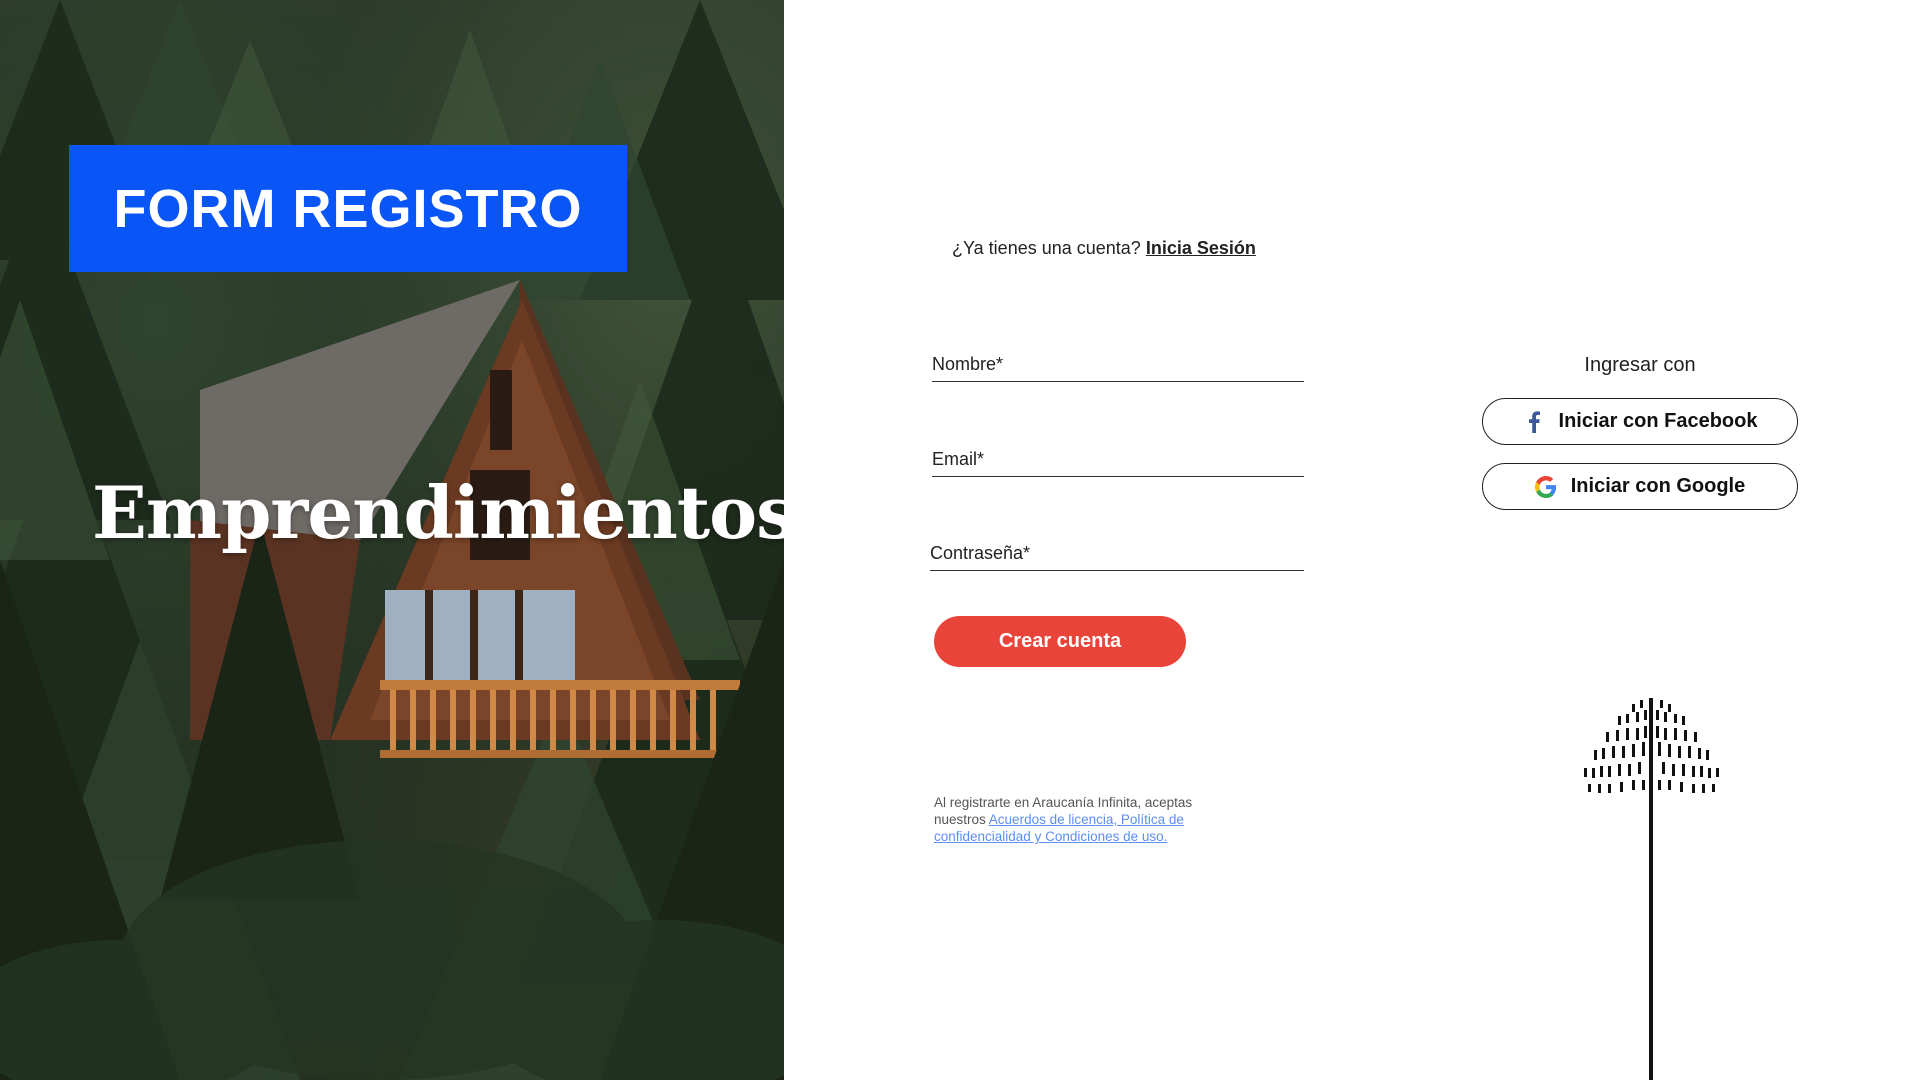 The width and height of the screenshot is (1920, 1080). Describe the element at coordinates (1545, 486) in the screenshot. I see `google-icon` at that location.